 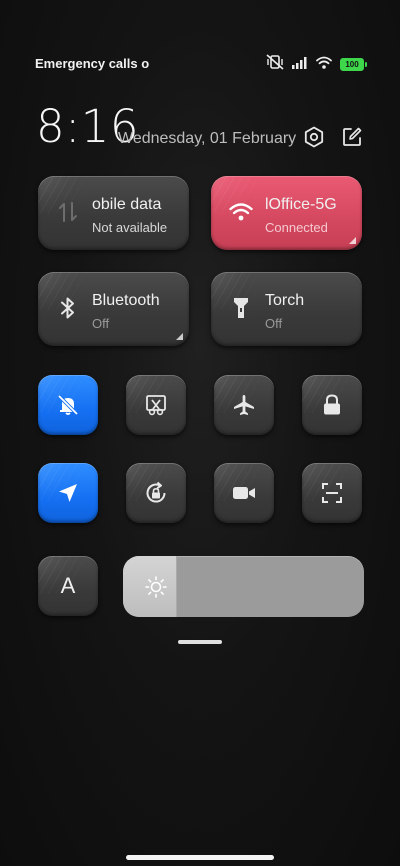 I want to click on location-toggle, so click(x=68, y=493).